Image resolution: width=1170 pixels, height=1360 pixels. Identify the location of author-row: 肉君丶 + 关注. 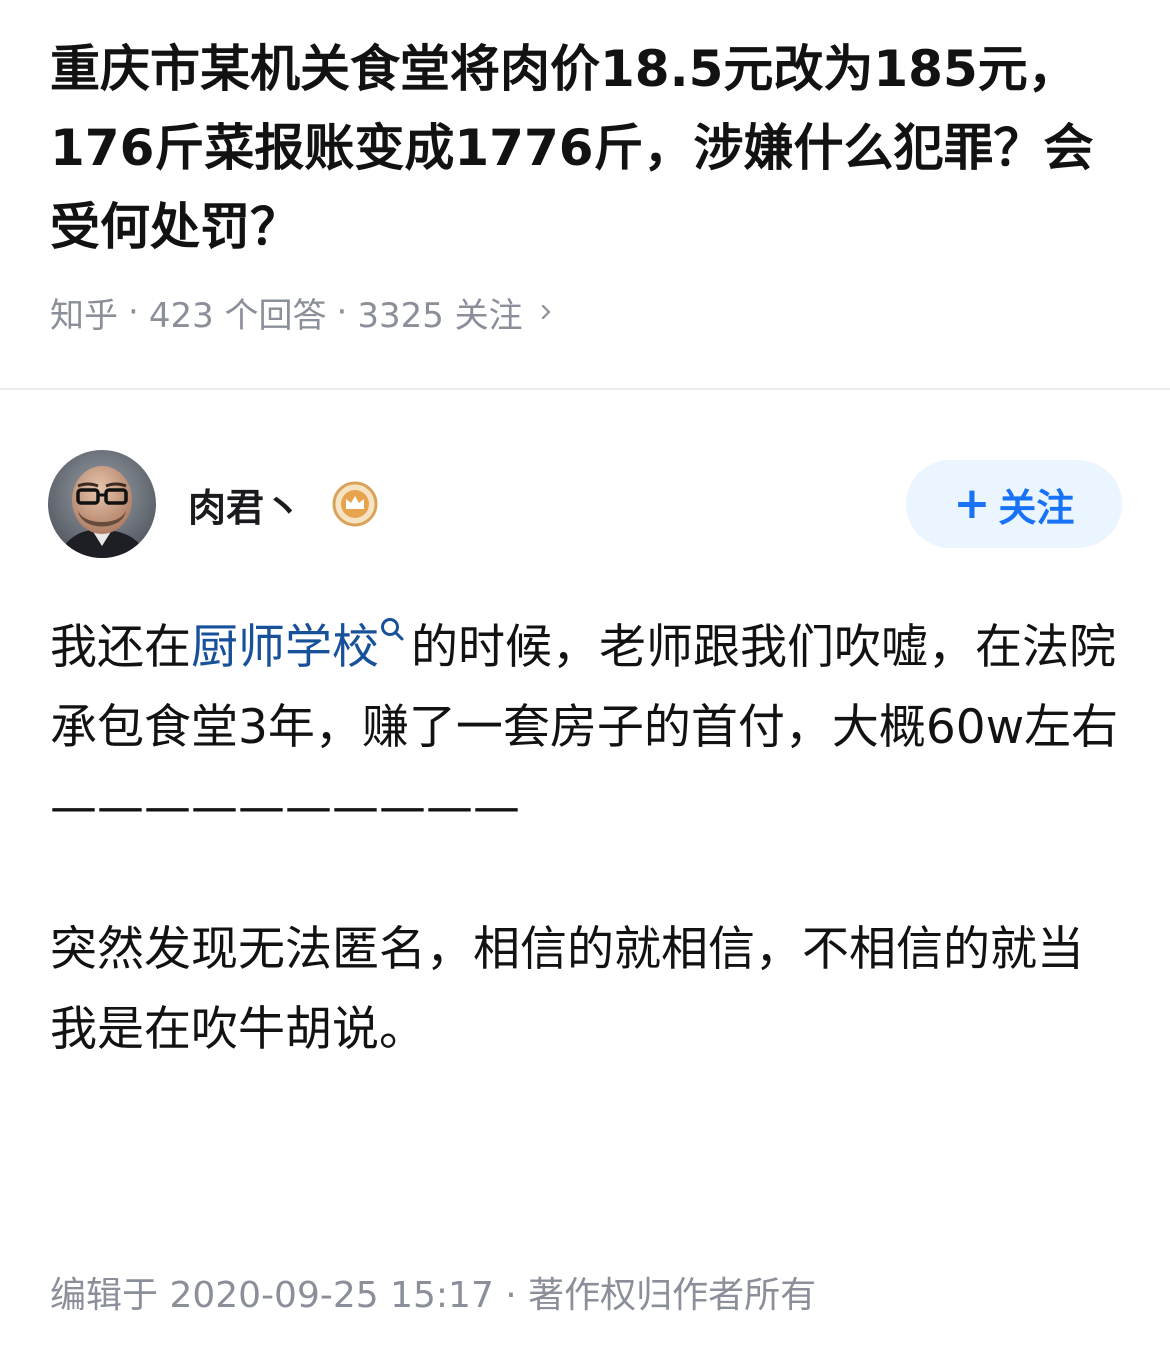
(585, 504).